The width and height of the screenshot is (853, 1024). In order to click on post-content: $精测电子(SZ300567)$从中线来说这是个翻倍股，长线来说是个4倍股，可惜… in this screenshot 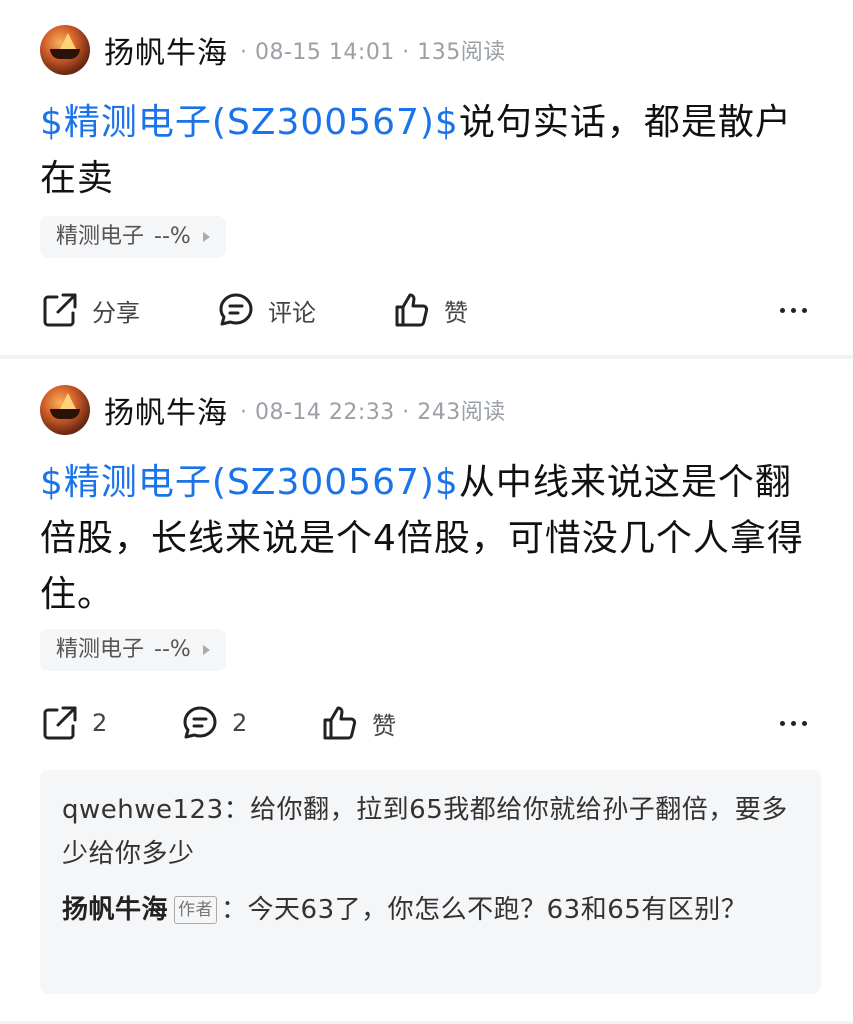, I will do `click(426, 539)`.